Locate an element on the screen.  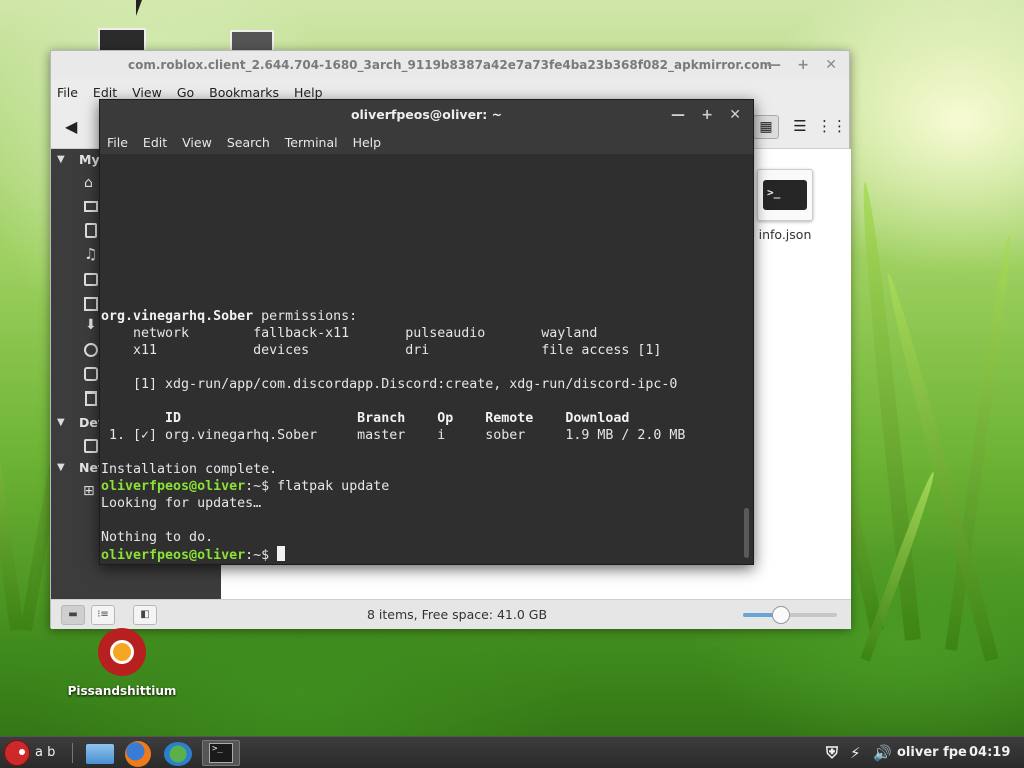
terminal-scrollbar is located at coordinates (746, 533).